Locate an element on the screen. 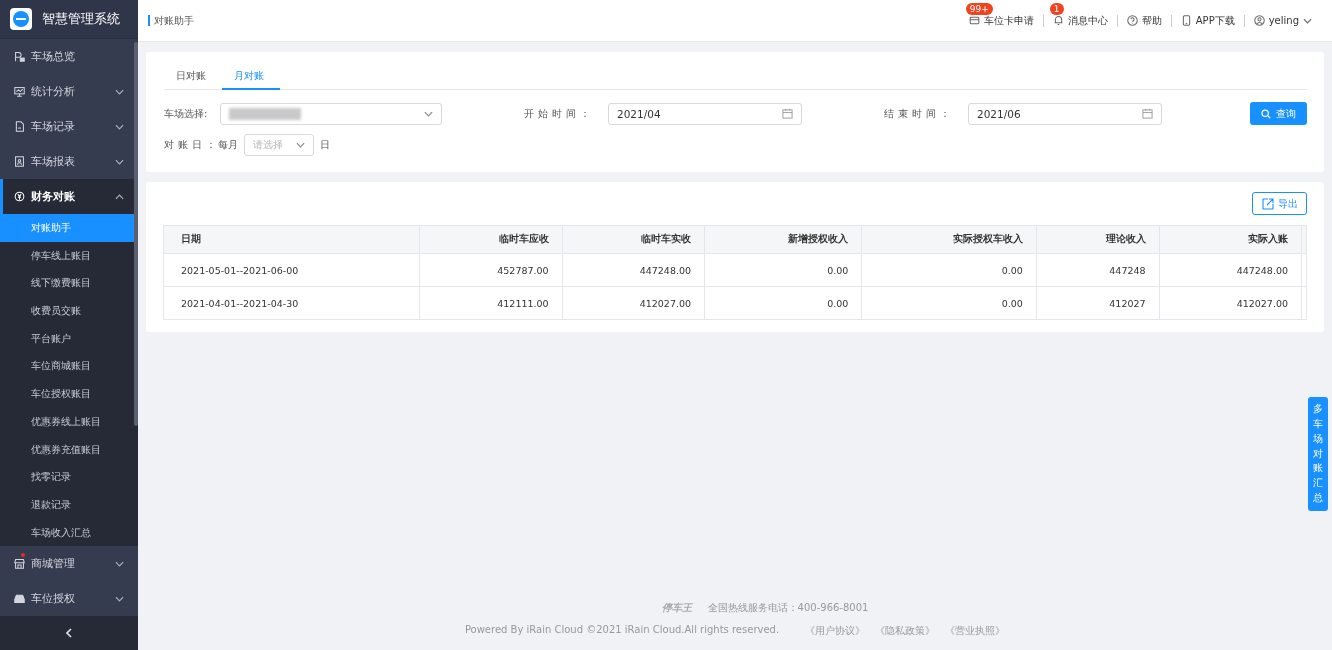 The width and height of the screenshot is (1332, 650). chevron-up-icon is located at coordinates (119, 196).